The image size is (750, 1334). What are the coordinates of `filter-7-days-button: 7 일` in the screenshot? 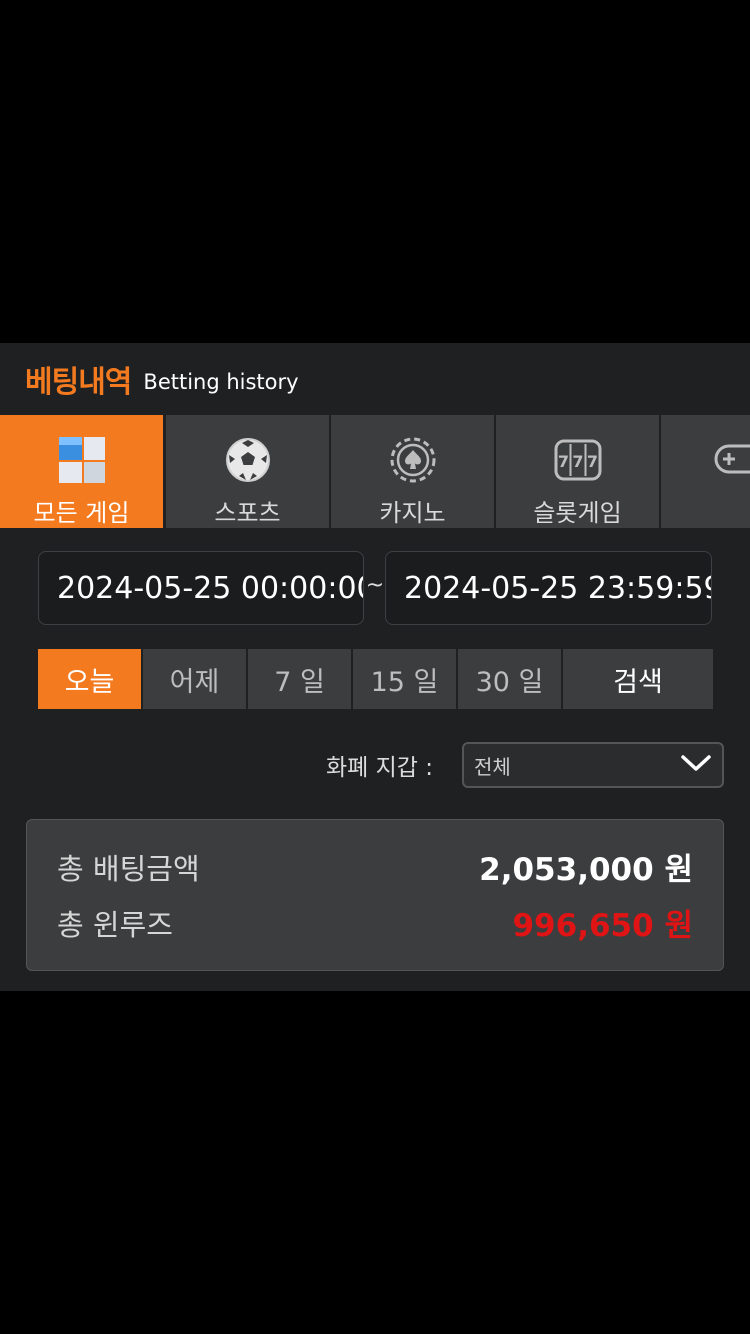 It's located at (299, 679).